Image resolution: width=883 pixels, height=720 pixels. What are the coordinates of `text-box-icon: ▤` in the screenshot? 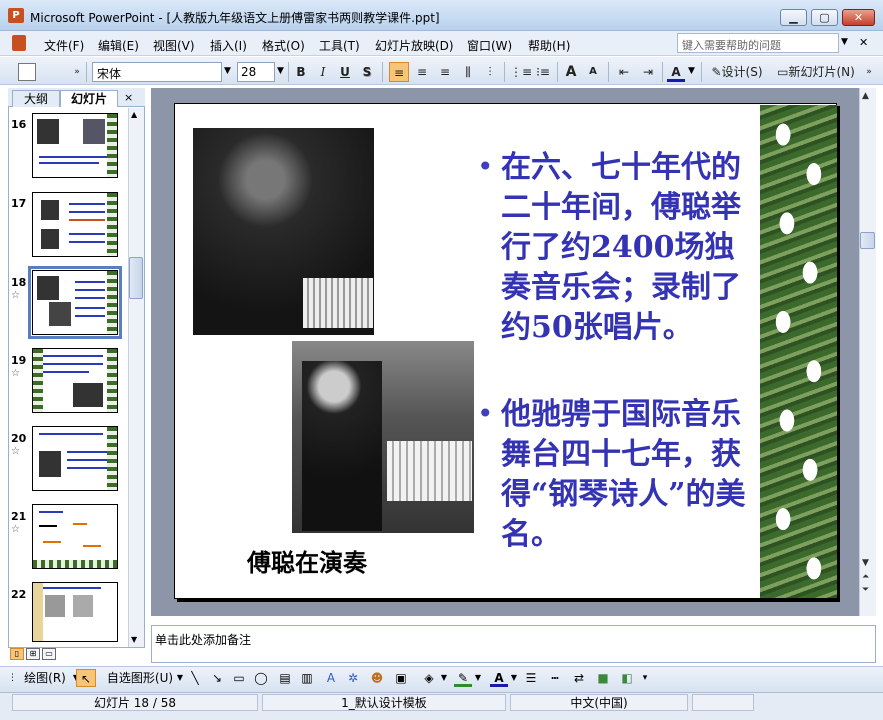 It's located at (285, 678).